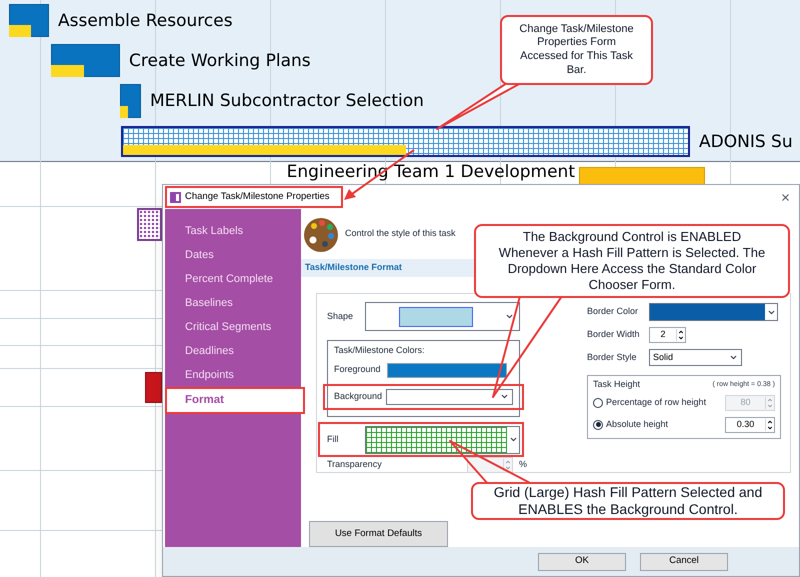  Describe the element at coordinates (254, 197) in the screenshot. I see `window-title: Change Task/Milestone Properties` at that location.